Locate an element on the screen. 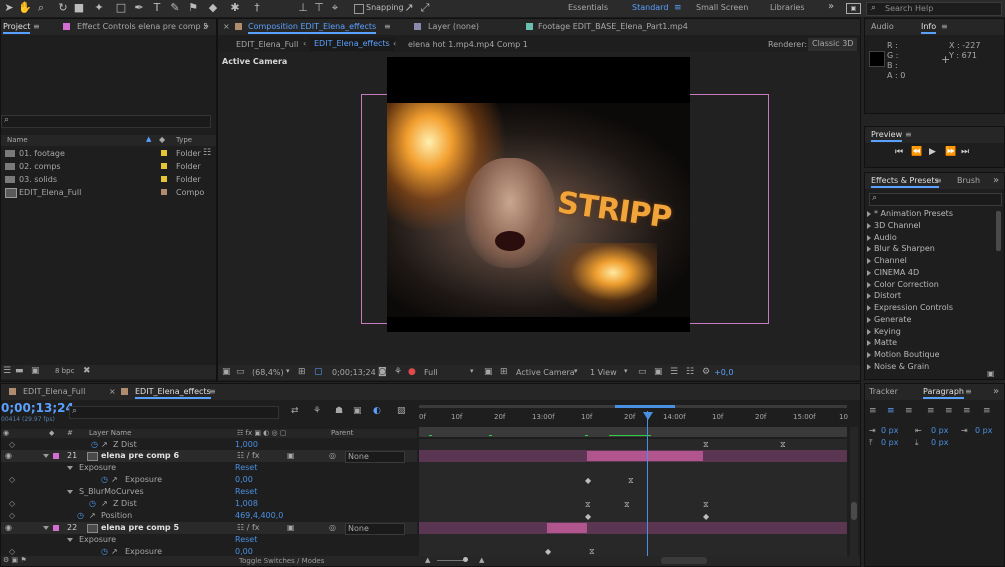 The image size is (1005, 567). workspace-libraries: Libraries is located at coordinates (787, 7).